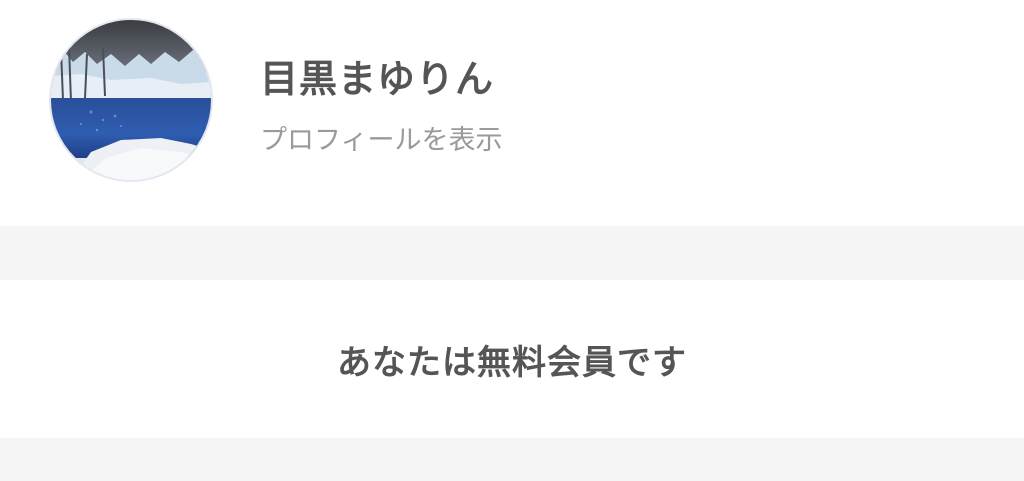  I want to click on avatar-photo, so click(131, 100).